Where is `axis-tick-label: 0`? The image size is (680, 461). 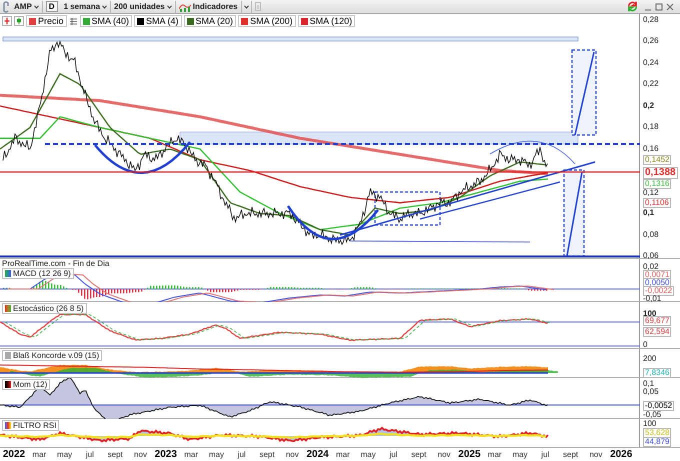 axis-tick-label: 0 is located at coordinates (645, 345).